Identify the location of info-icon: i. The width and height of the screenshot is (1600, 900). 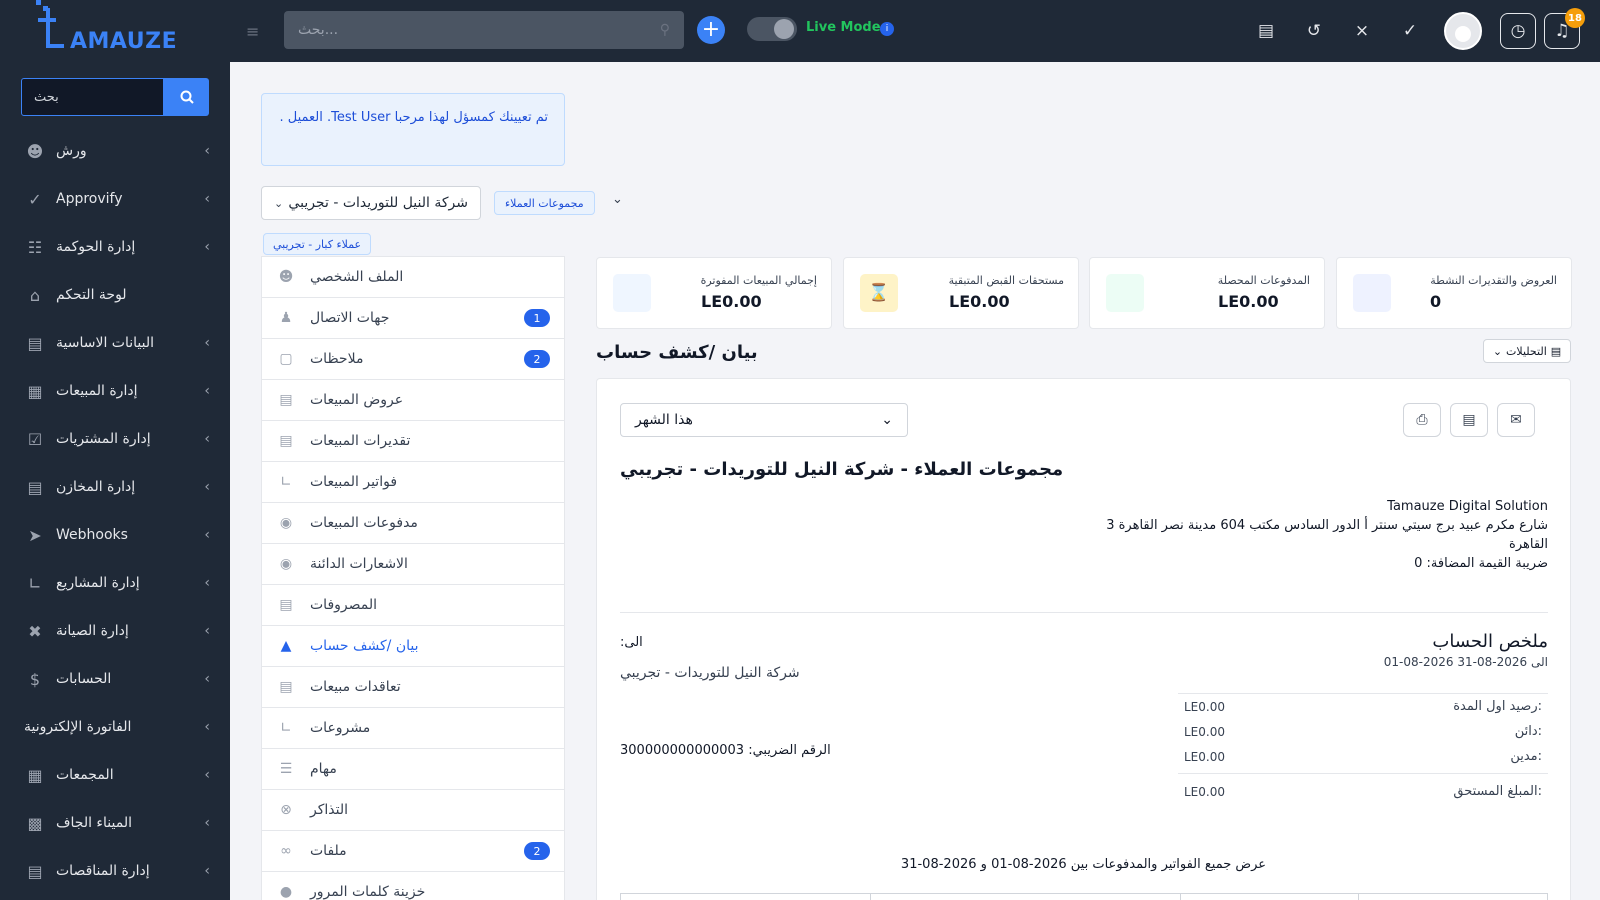
(887, 29).